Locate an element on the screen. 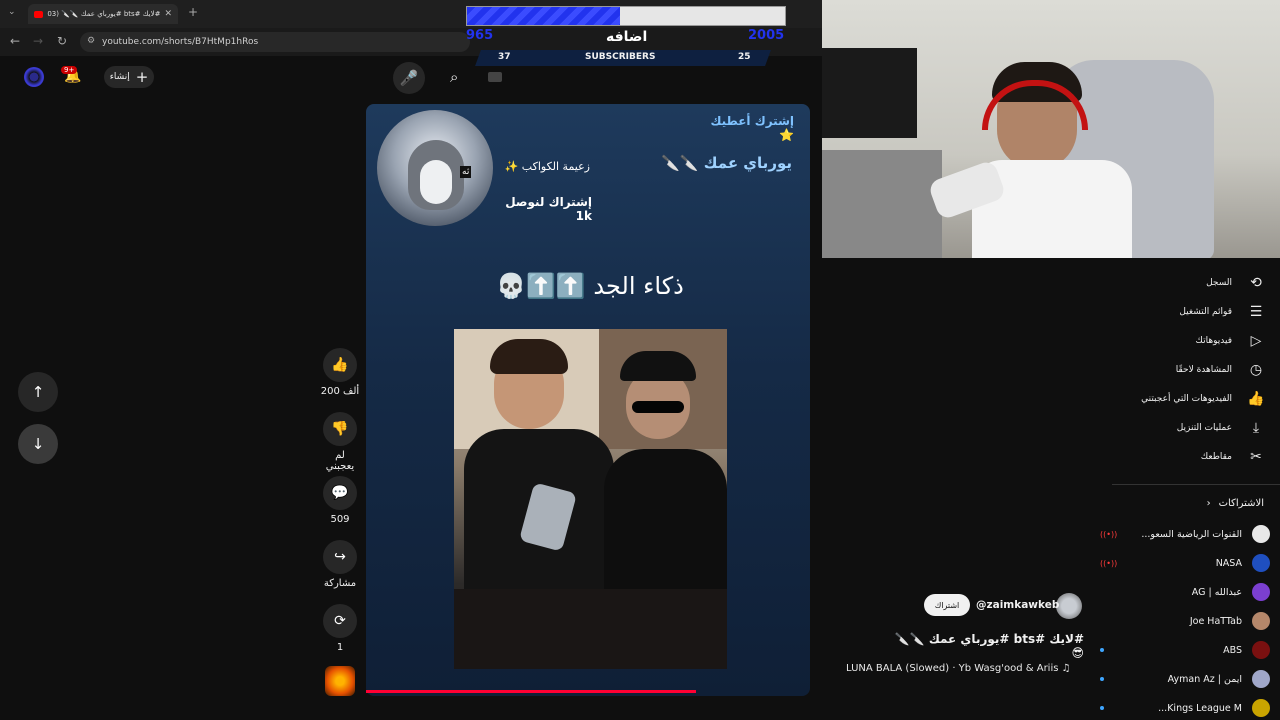 The width and height of the screenshot is (1280, 720). remix-action: ⟳ 1 is located at coordinates (340, 628).